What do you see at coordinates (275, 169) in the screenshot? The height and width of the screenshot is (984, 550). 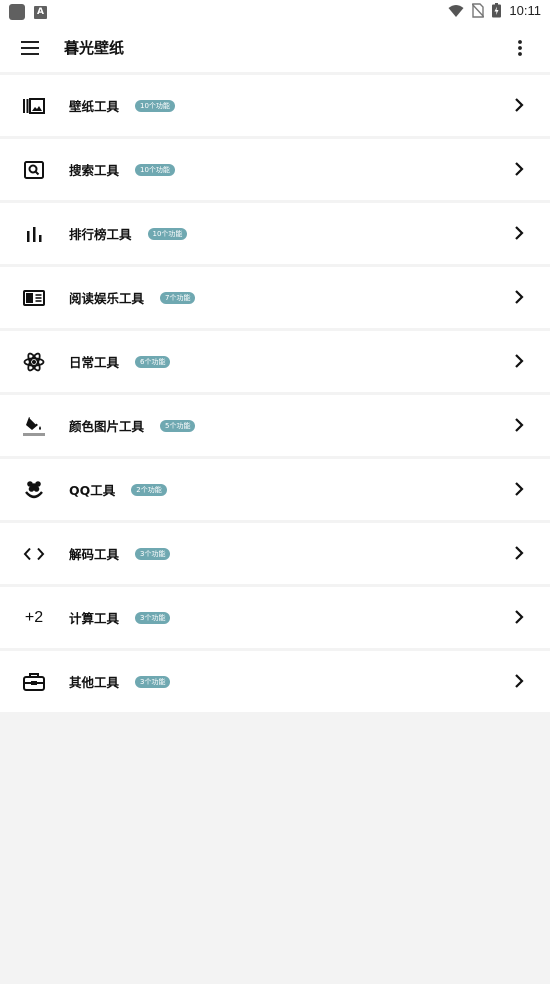 I see `category-row-search: 搜索工具 10个功能` at bounding box center [275, 169].